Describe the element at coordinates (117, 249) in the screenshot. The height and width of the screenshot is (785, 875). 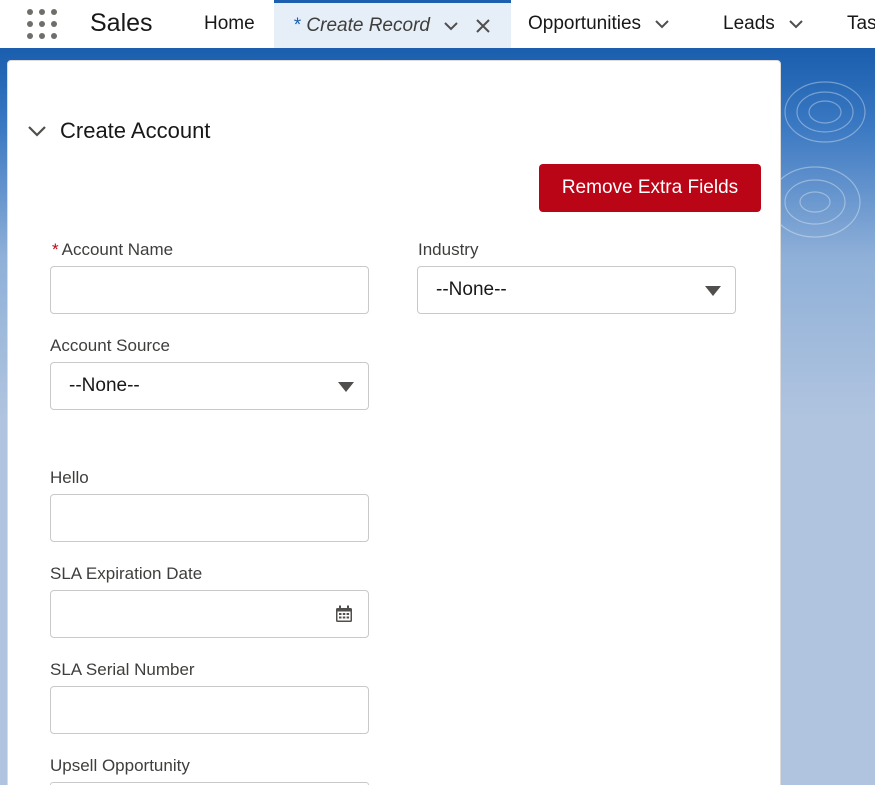
I see `account-name-label-text: Account Name` at that location.